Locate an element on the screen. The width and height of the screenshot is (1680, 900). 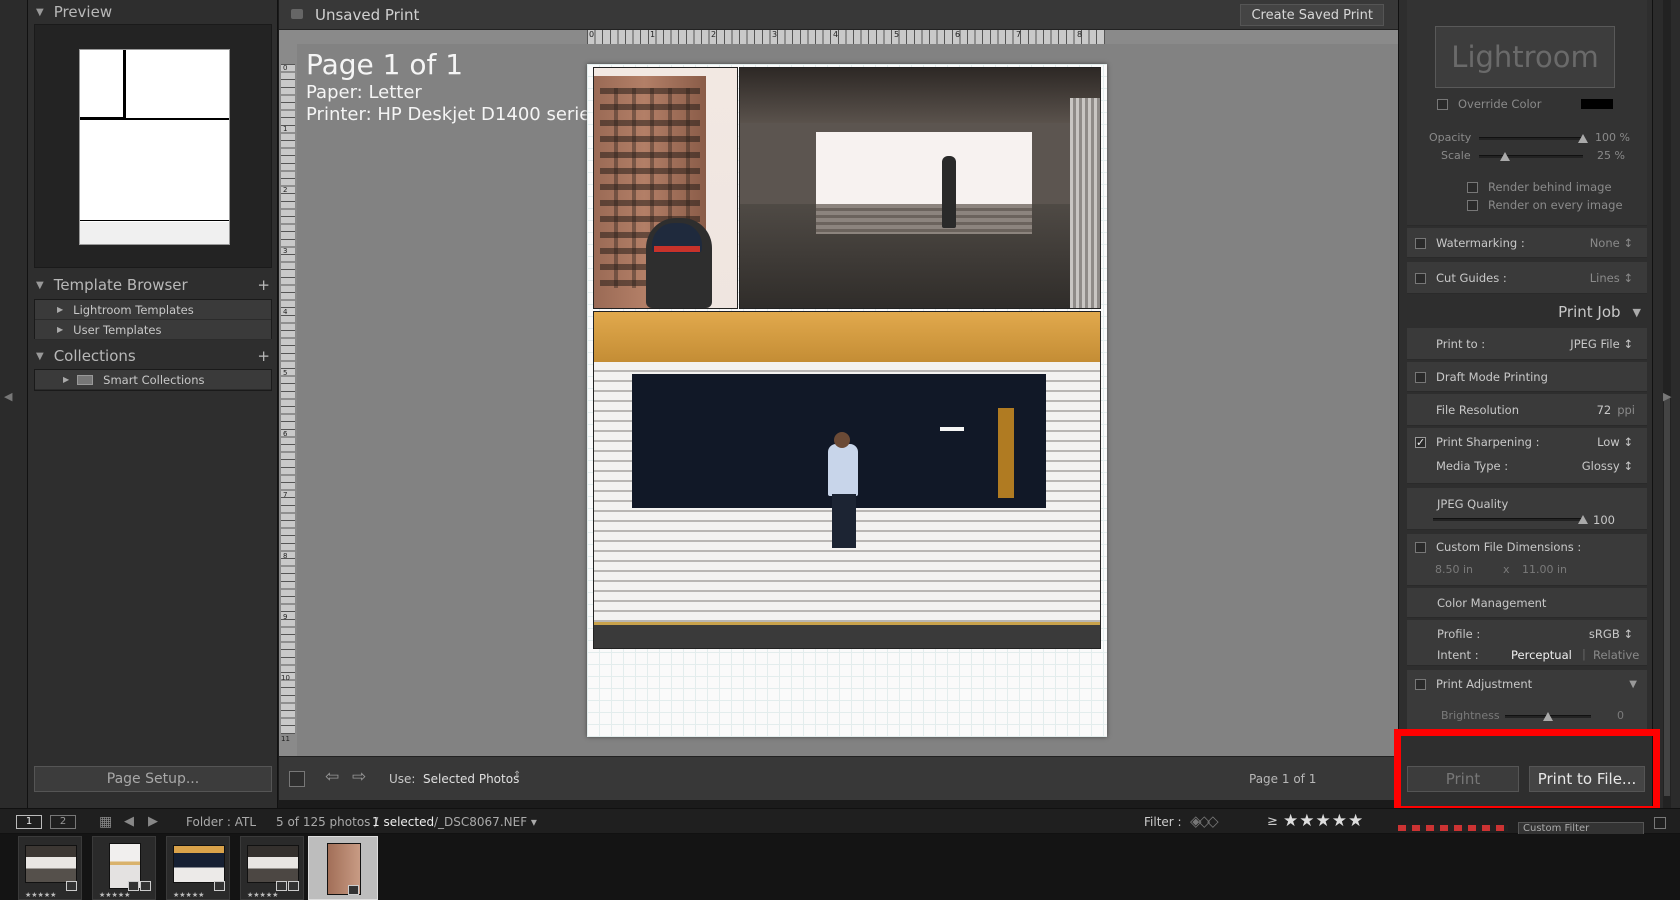
watermarking-label: Watermarking : is located at coordinates (1480, 243).